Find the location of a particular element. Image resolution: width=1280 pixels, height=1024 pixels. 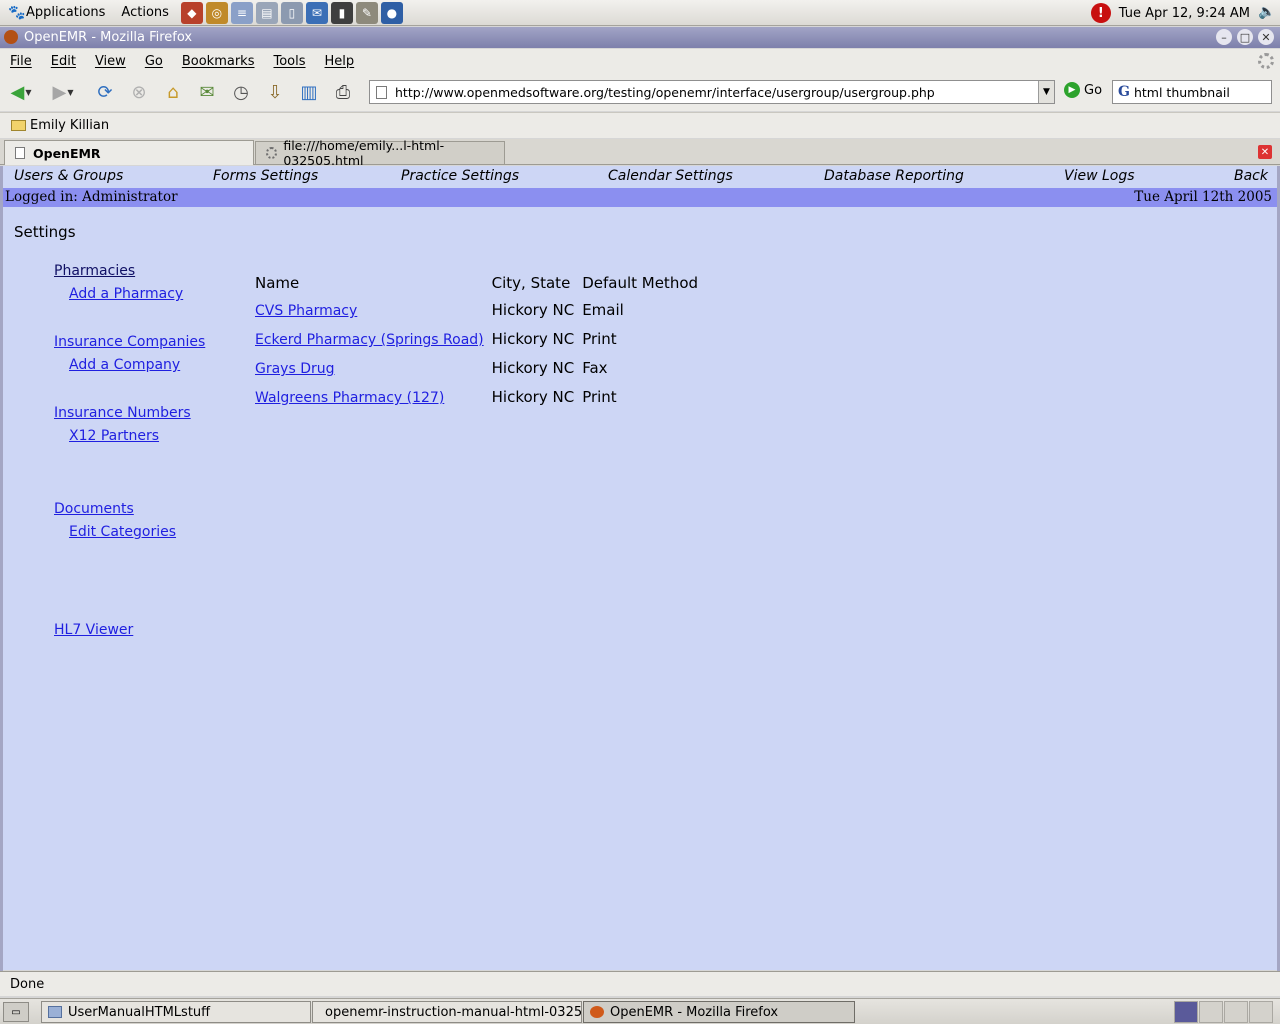

history-button: ◷ is located at coordinates (241, 92).